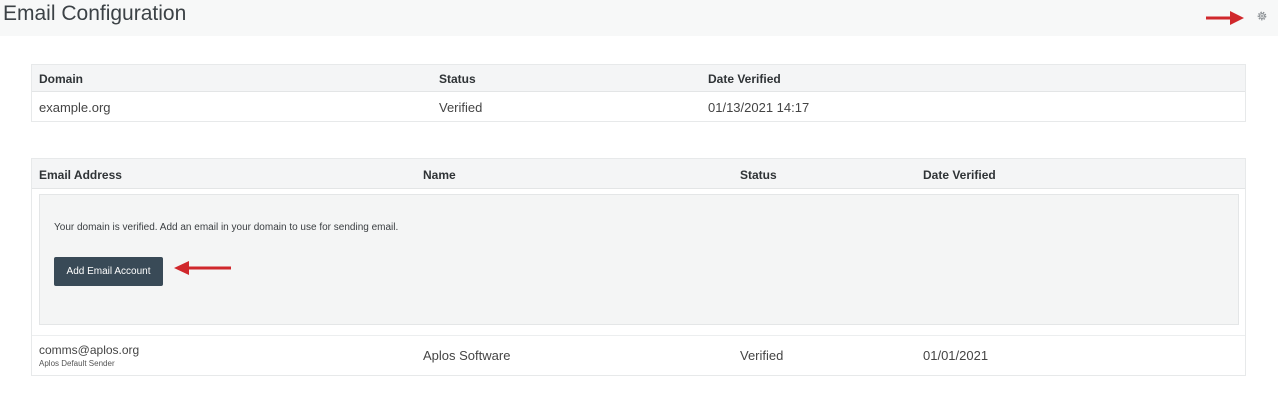  I want to click on table-row: example.org Verified 01/13/2021 14:17, so click(638, 107).